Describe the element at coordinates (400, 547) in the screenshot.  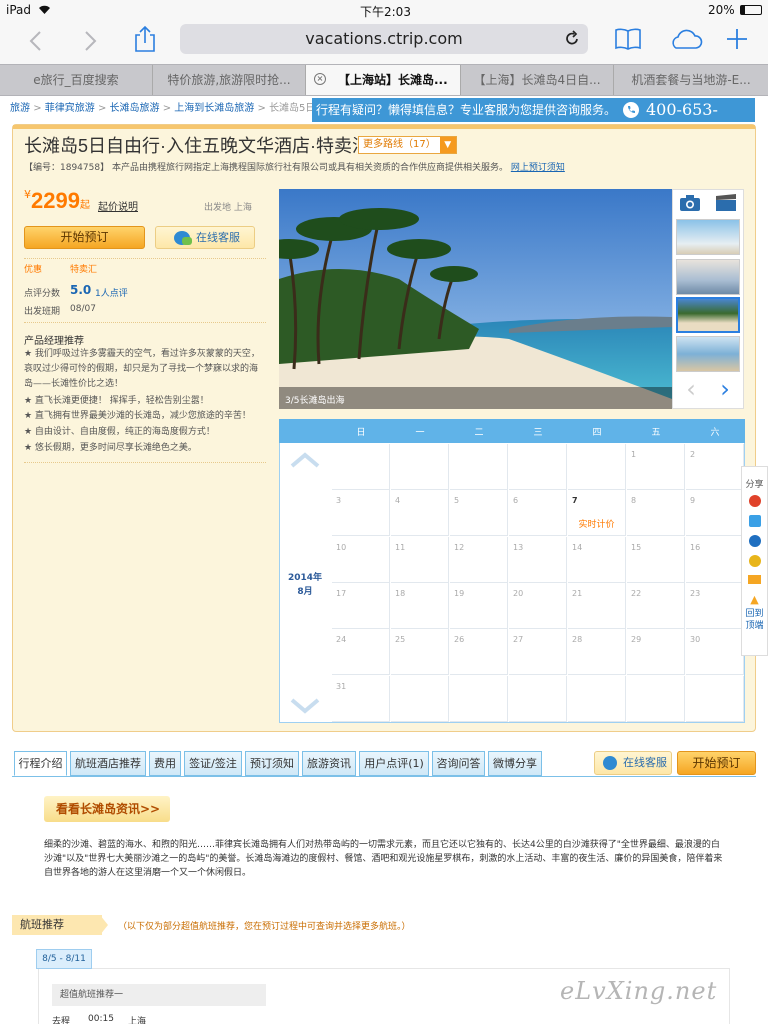
I see `day-number: 11` at that location.